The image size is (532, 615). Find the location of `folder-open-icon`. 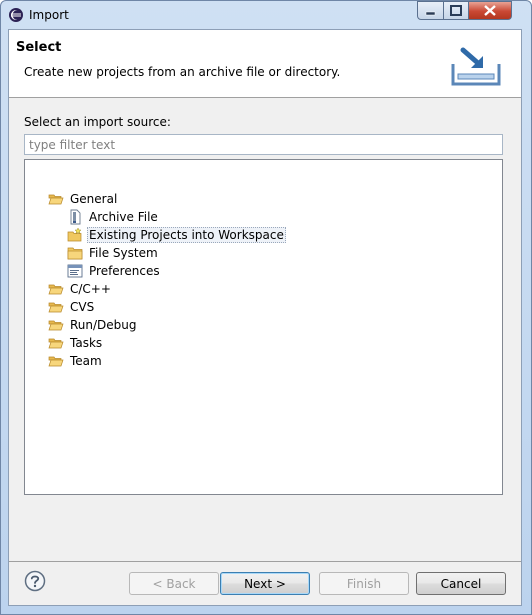

folder-open-icon is located at coordinates (56, 199).